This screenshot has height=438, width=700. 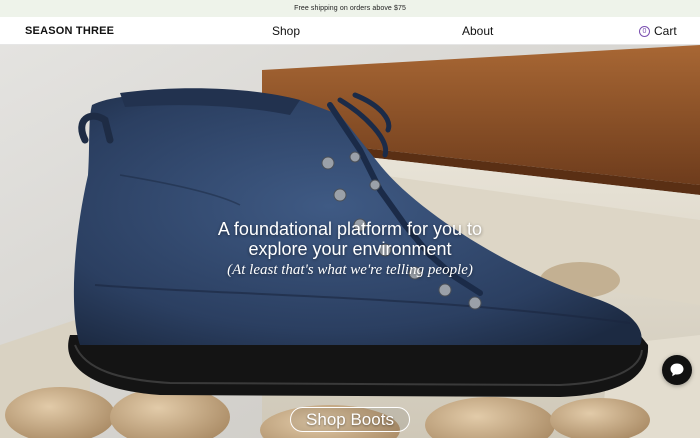 I want to click on hero-headline-line1: A foundational platform for you to, so click(x=350, y=229).